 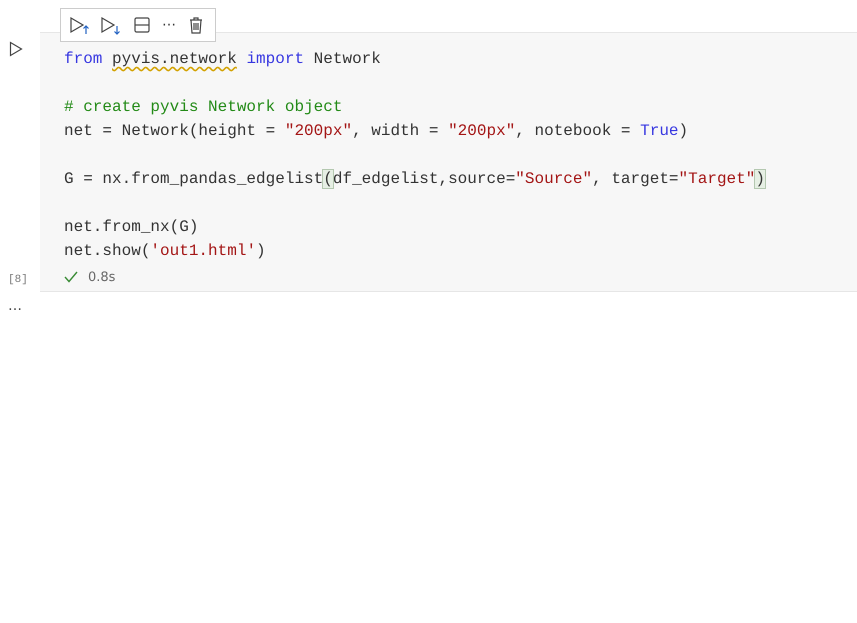 I want to click on code-line: # create pyvis Network object, so click(x=203, y=107).